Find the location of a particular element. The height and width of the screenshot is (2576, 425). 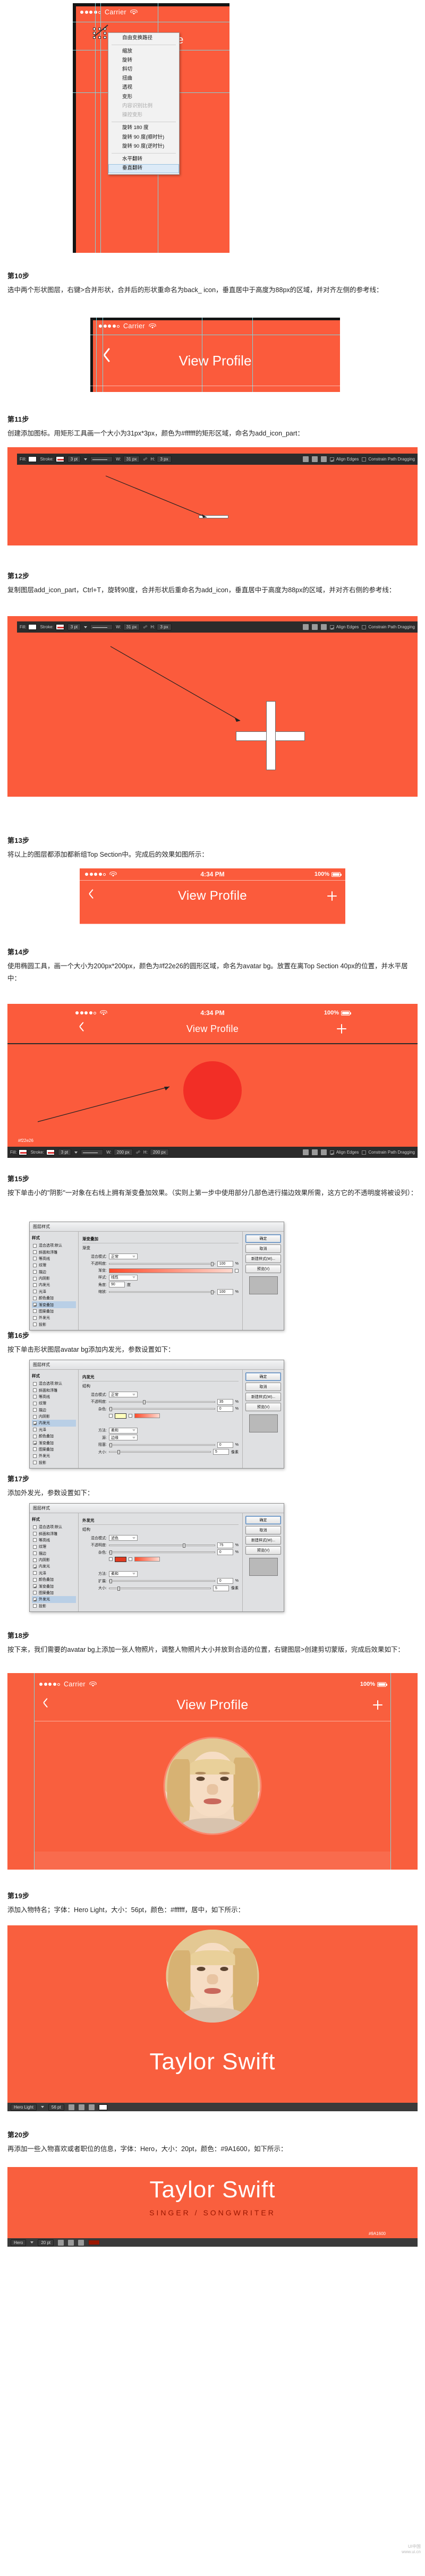

font-size-select: 56 pt is located at coordinates (56, 2107).